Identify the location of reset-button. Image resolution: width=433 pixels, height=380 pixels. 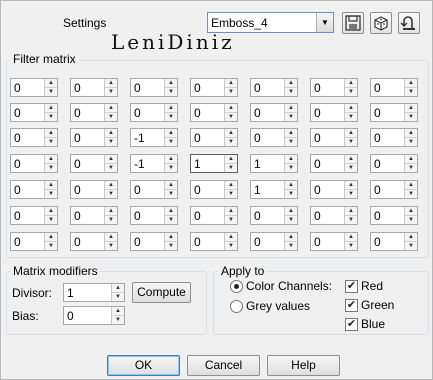
(409, 23).